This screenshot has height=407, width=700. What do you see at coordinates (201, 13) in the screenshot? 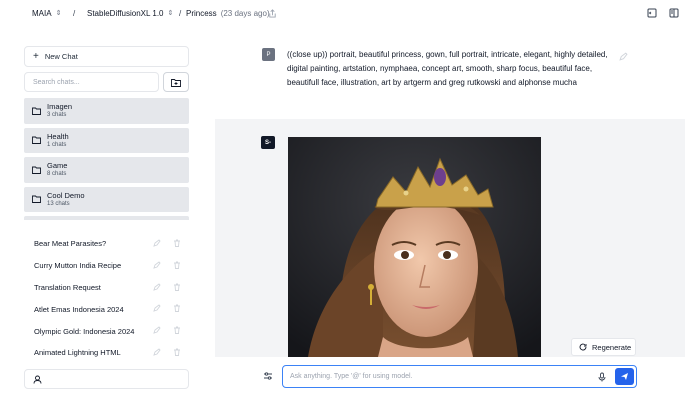
I see `chat-title: Princess` at bounding box center [201, 13].